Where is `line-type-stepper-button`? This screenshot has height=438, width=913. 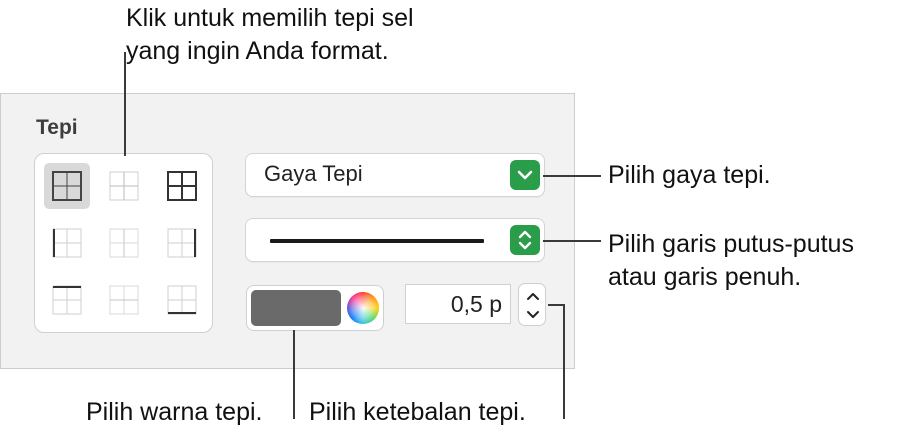
line-type-stepper-button is located at coordinates (525, 240).